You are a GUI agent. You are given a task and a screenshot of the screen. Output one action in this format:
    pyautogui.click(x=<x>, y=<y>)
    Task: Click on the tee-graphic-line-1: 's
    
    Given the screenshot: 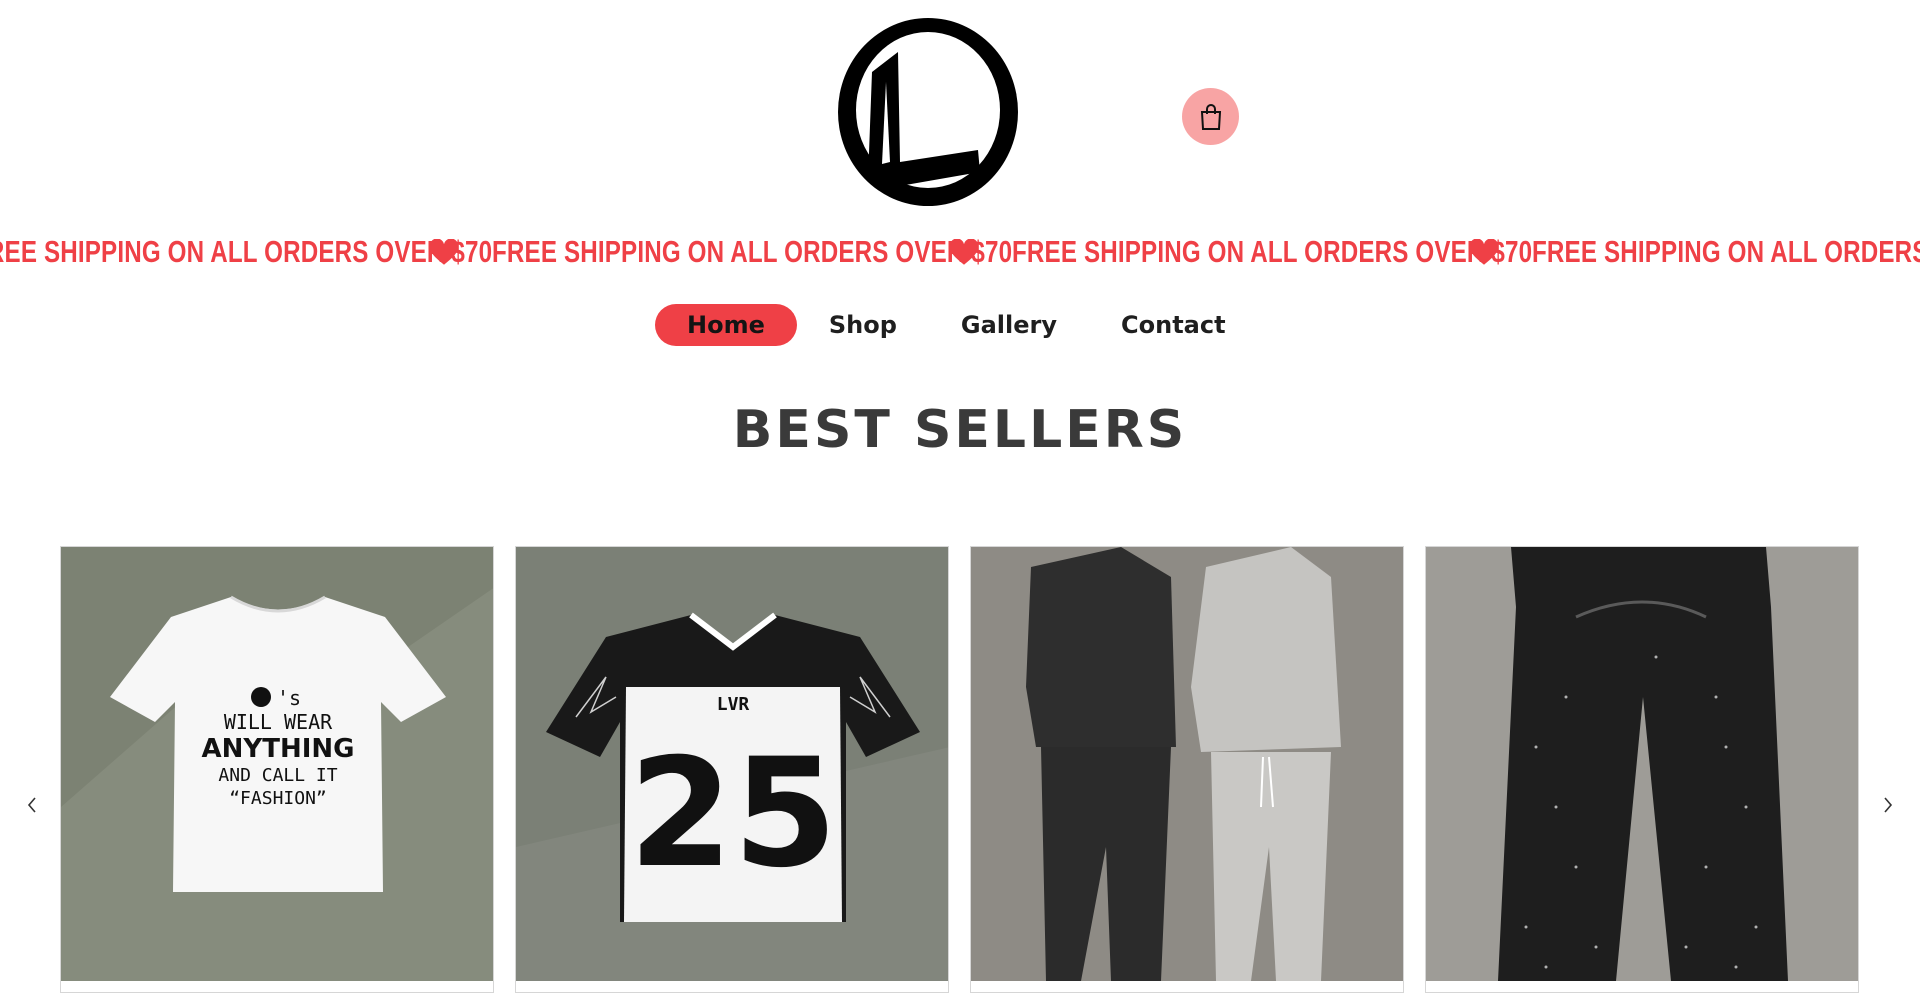 What is the action you would take?
    pyautogui.click(x=289, y=698)
    